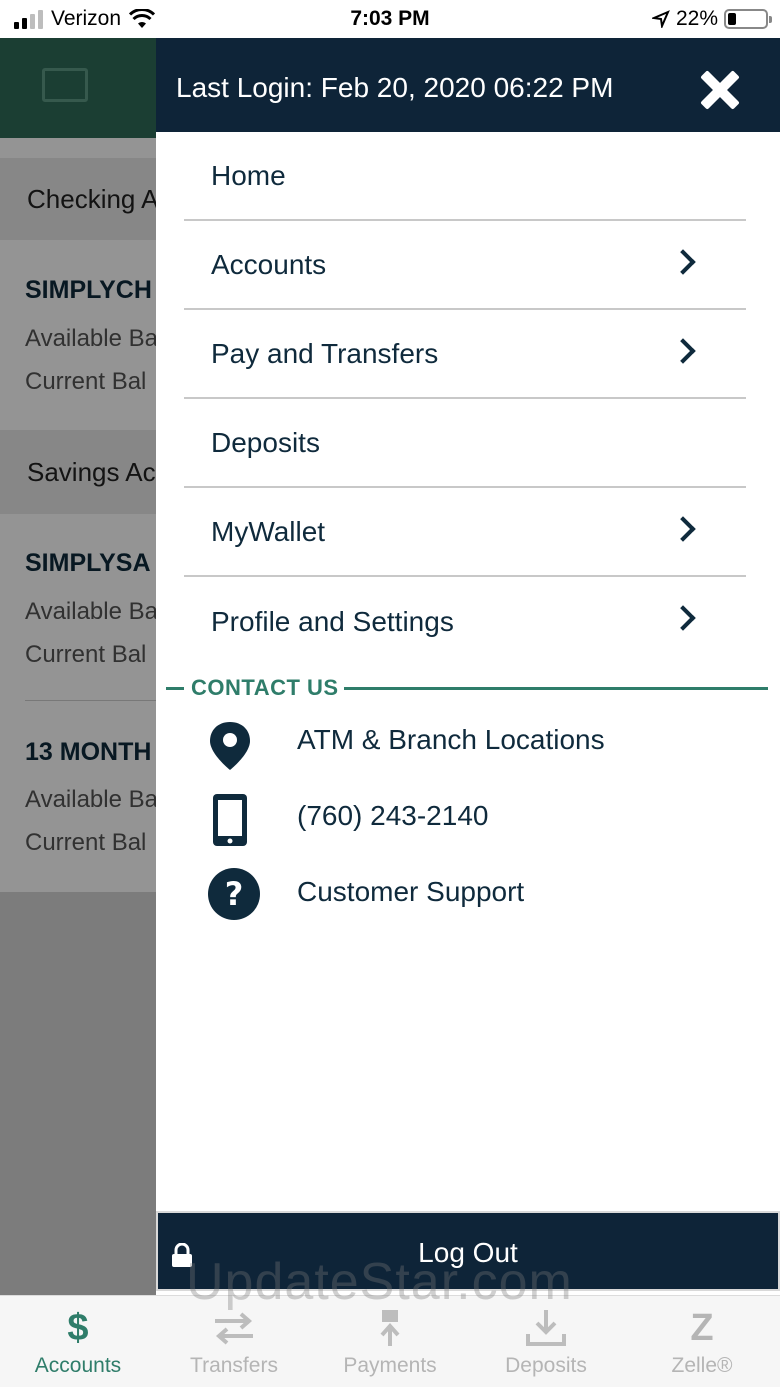  What do you see at coordinates (451, 739) in the screenshot?
I see `contact-label: ATM & Branch Locations` at bounding box center [451, 739].